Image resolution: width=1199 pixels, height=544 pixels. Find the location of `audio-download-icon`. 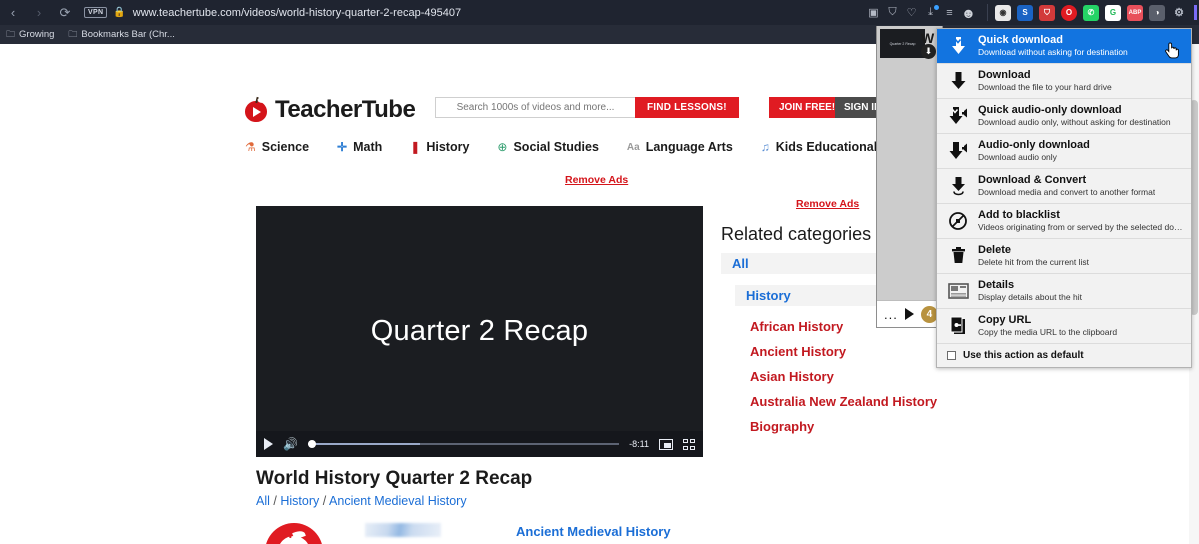

audio-download-icon is located at coordinates (958, 151).